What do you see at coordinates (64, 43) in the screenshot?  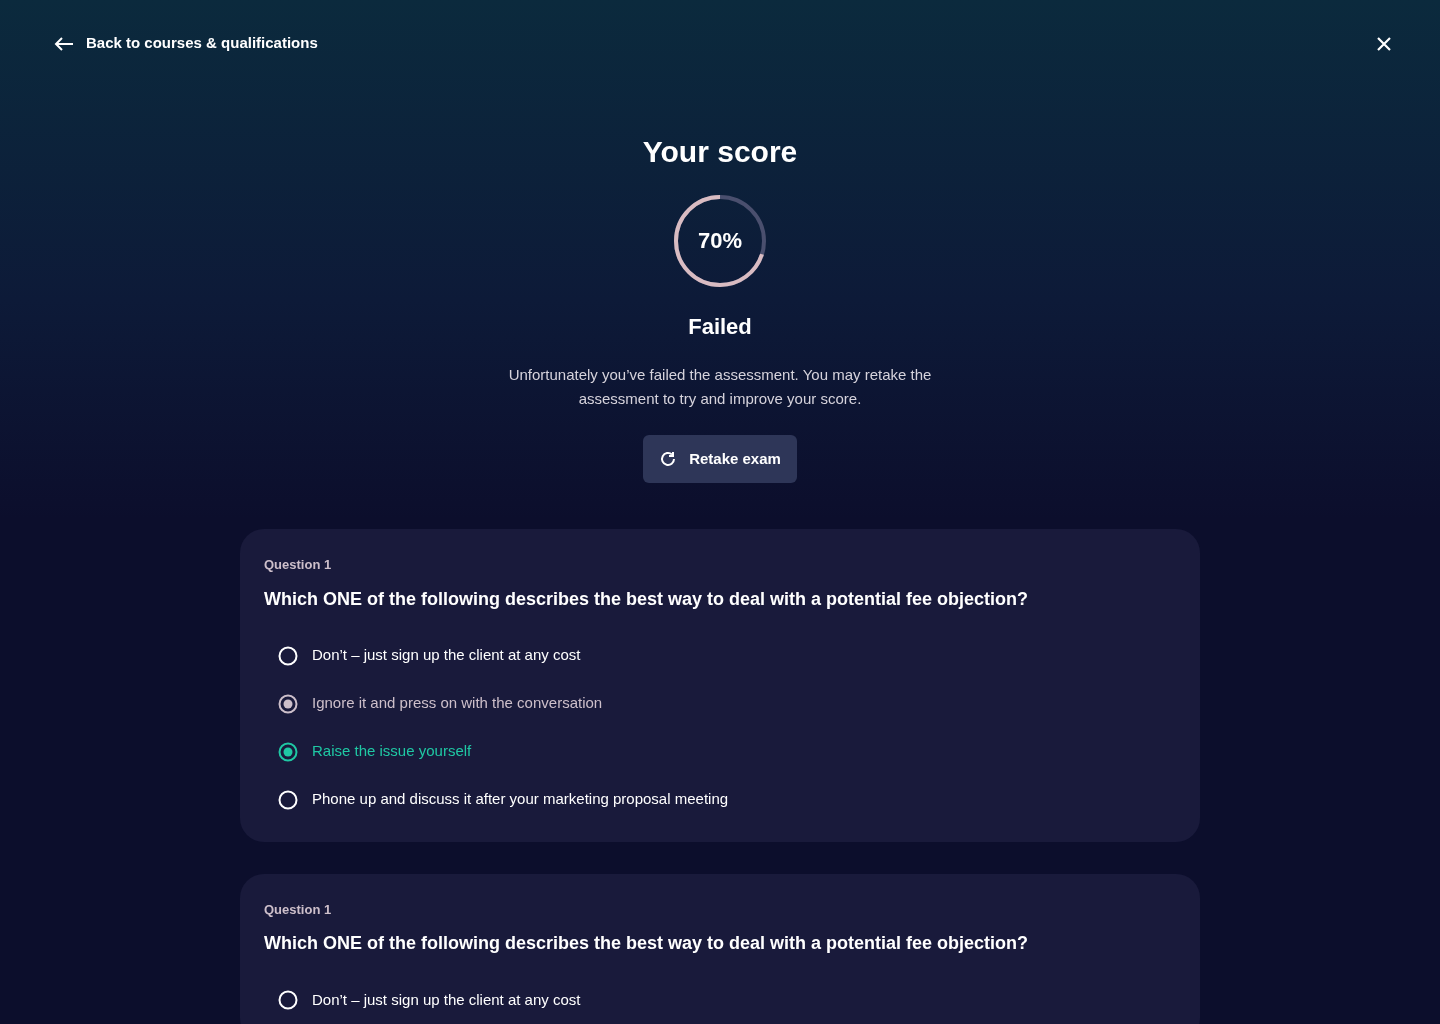 I see `arrow-left-icon` at bounding box center [64, 43].